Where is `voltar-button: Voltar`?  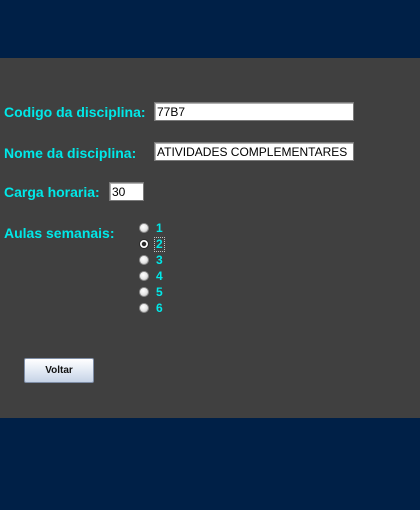
voltar-button: Voltar is located at coordinates (59, 370).